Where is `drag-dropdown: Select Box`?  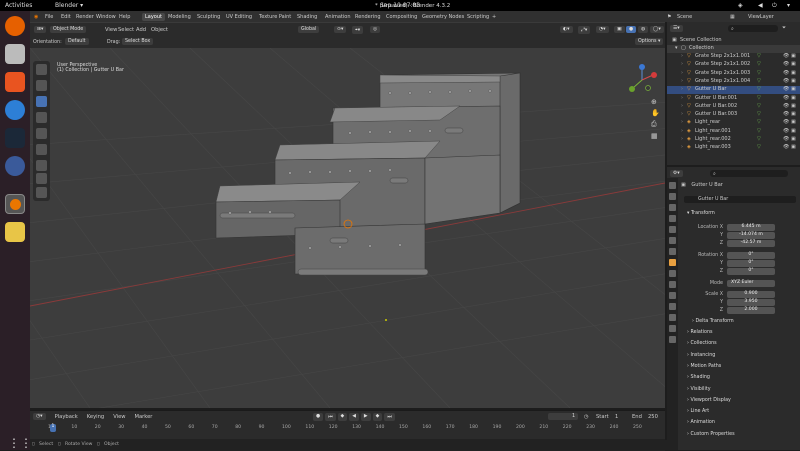 drag-dropdown: Select Box is located at coordinates (138, 41).